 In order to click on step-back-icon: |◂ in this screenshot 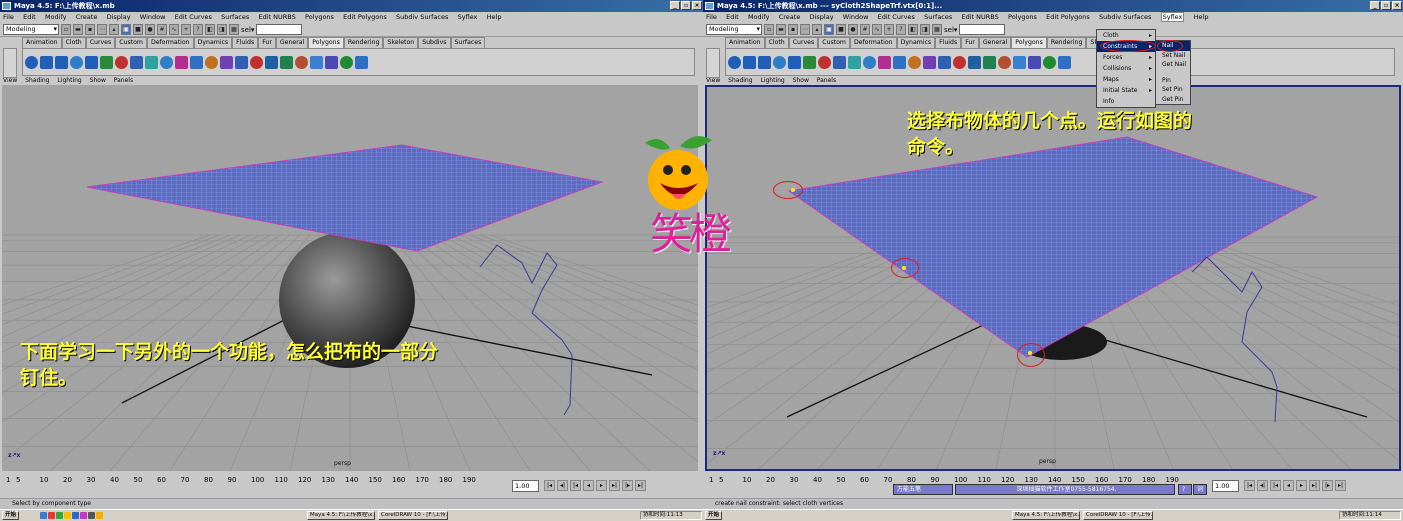, I will do `click(575, 485)`.